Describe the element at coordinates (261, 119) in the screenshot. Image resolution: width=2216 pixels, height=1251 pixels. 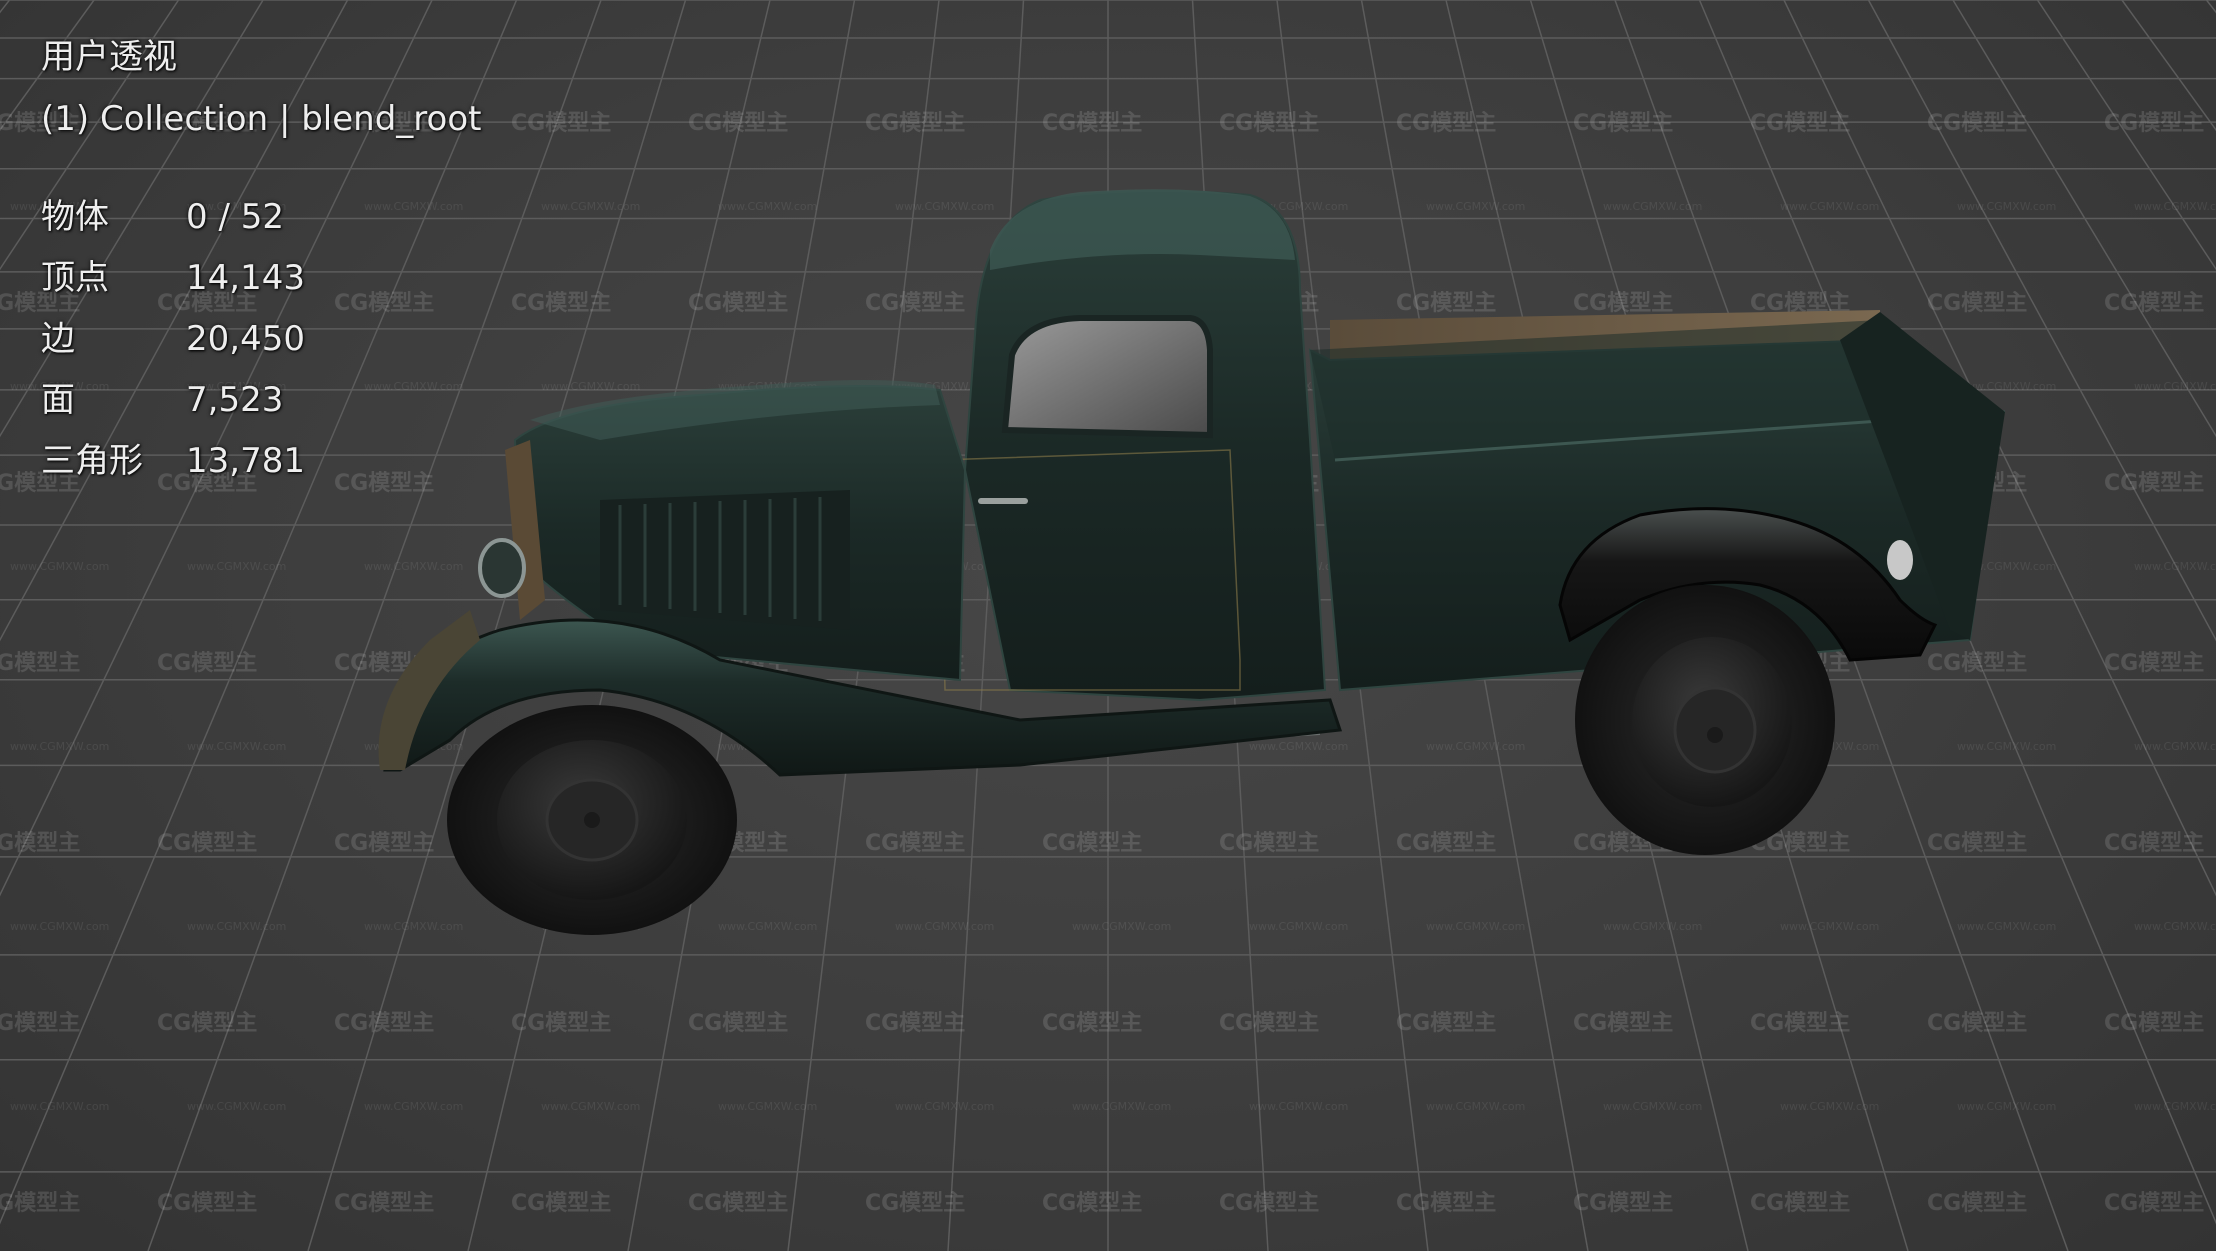
I see `collection-label: (1) Collection | blend_root` at that location.